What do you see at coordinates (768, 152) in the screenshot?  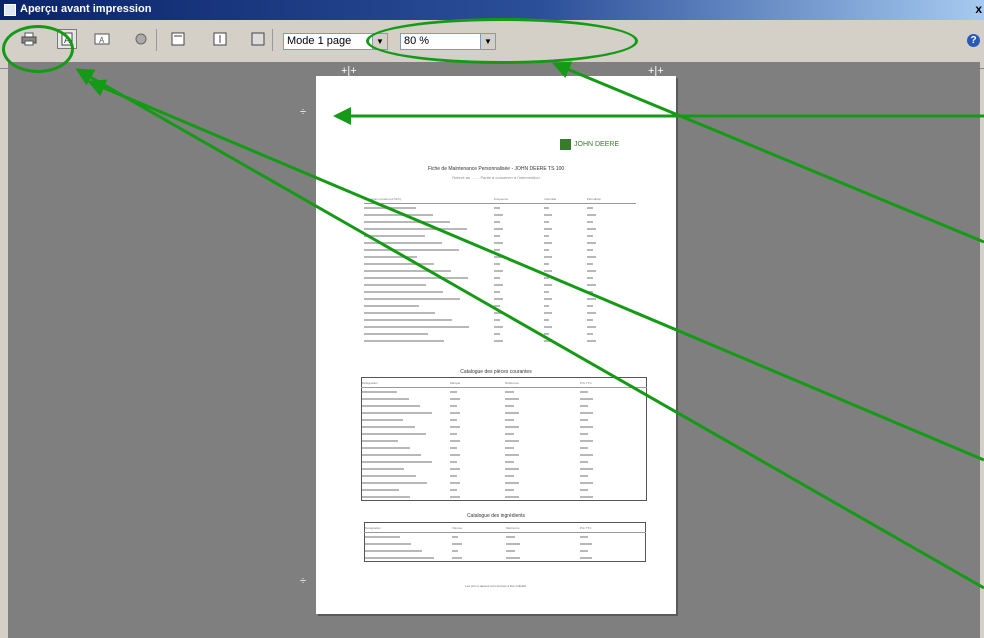 I see `annotation-arrow` at bounding box center [768, 152].